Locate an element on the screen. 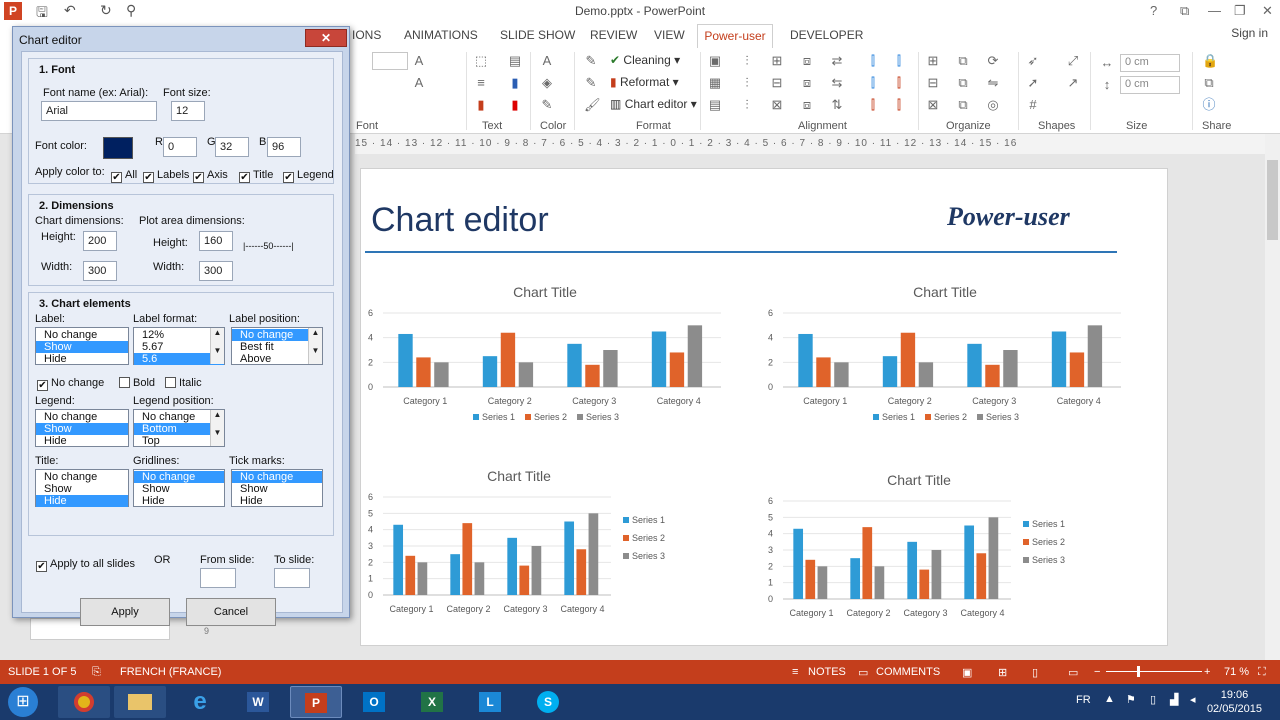 Image resolution: width=1280 pixels, height=720 pixels. zoom-level: 71 % is located at coordinates (1236, 672).